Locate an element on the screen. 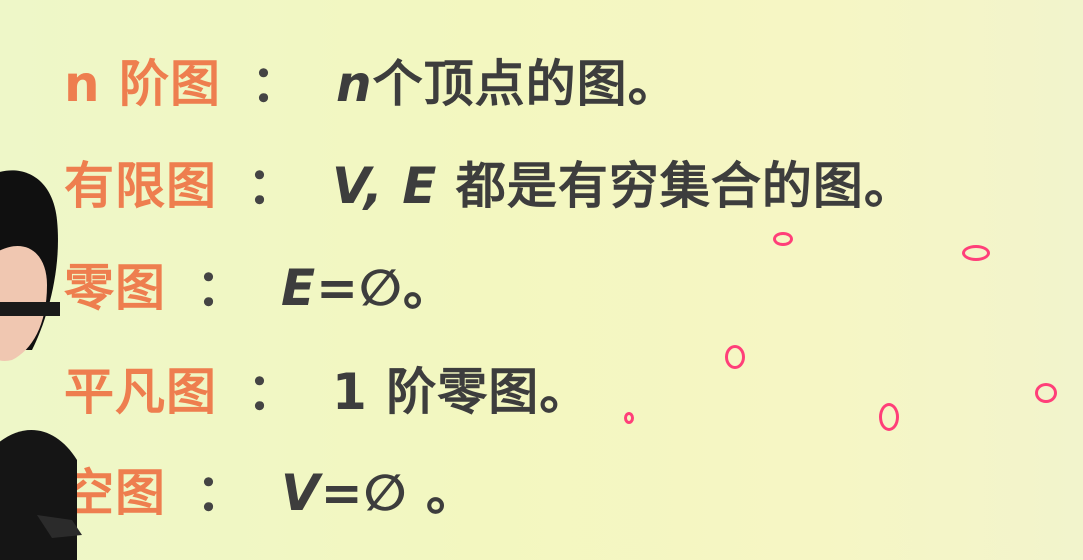 This screenshot has width=1083, height=560. definition-row-empty-graph: 空图 ： V=∅ 。 is located at coordinates (270, 489).